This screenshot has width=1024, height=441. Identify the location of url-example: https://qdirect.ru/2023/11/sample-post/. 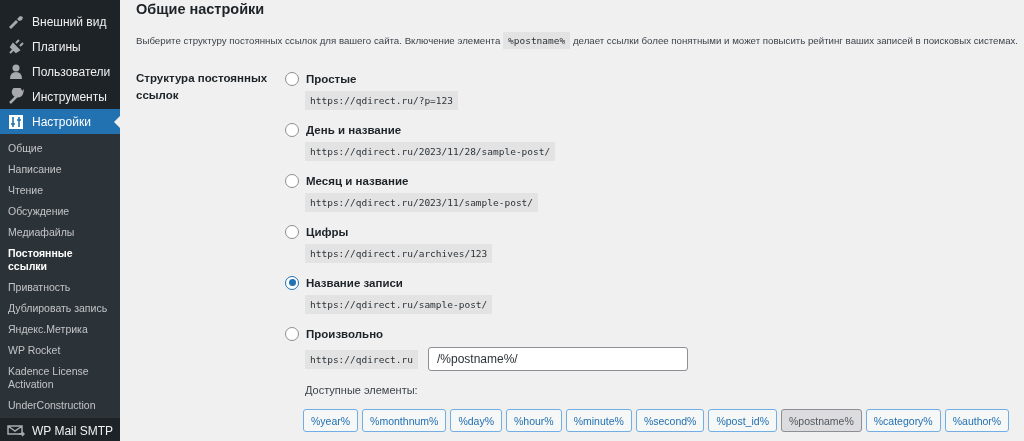
(422, 202).